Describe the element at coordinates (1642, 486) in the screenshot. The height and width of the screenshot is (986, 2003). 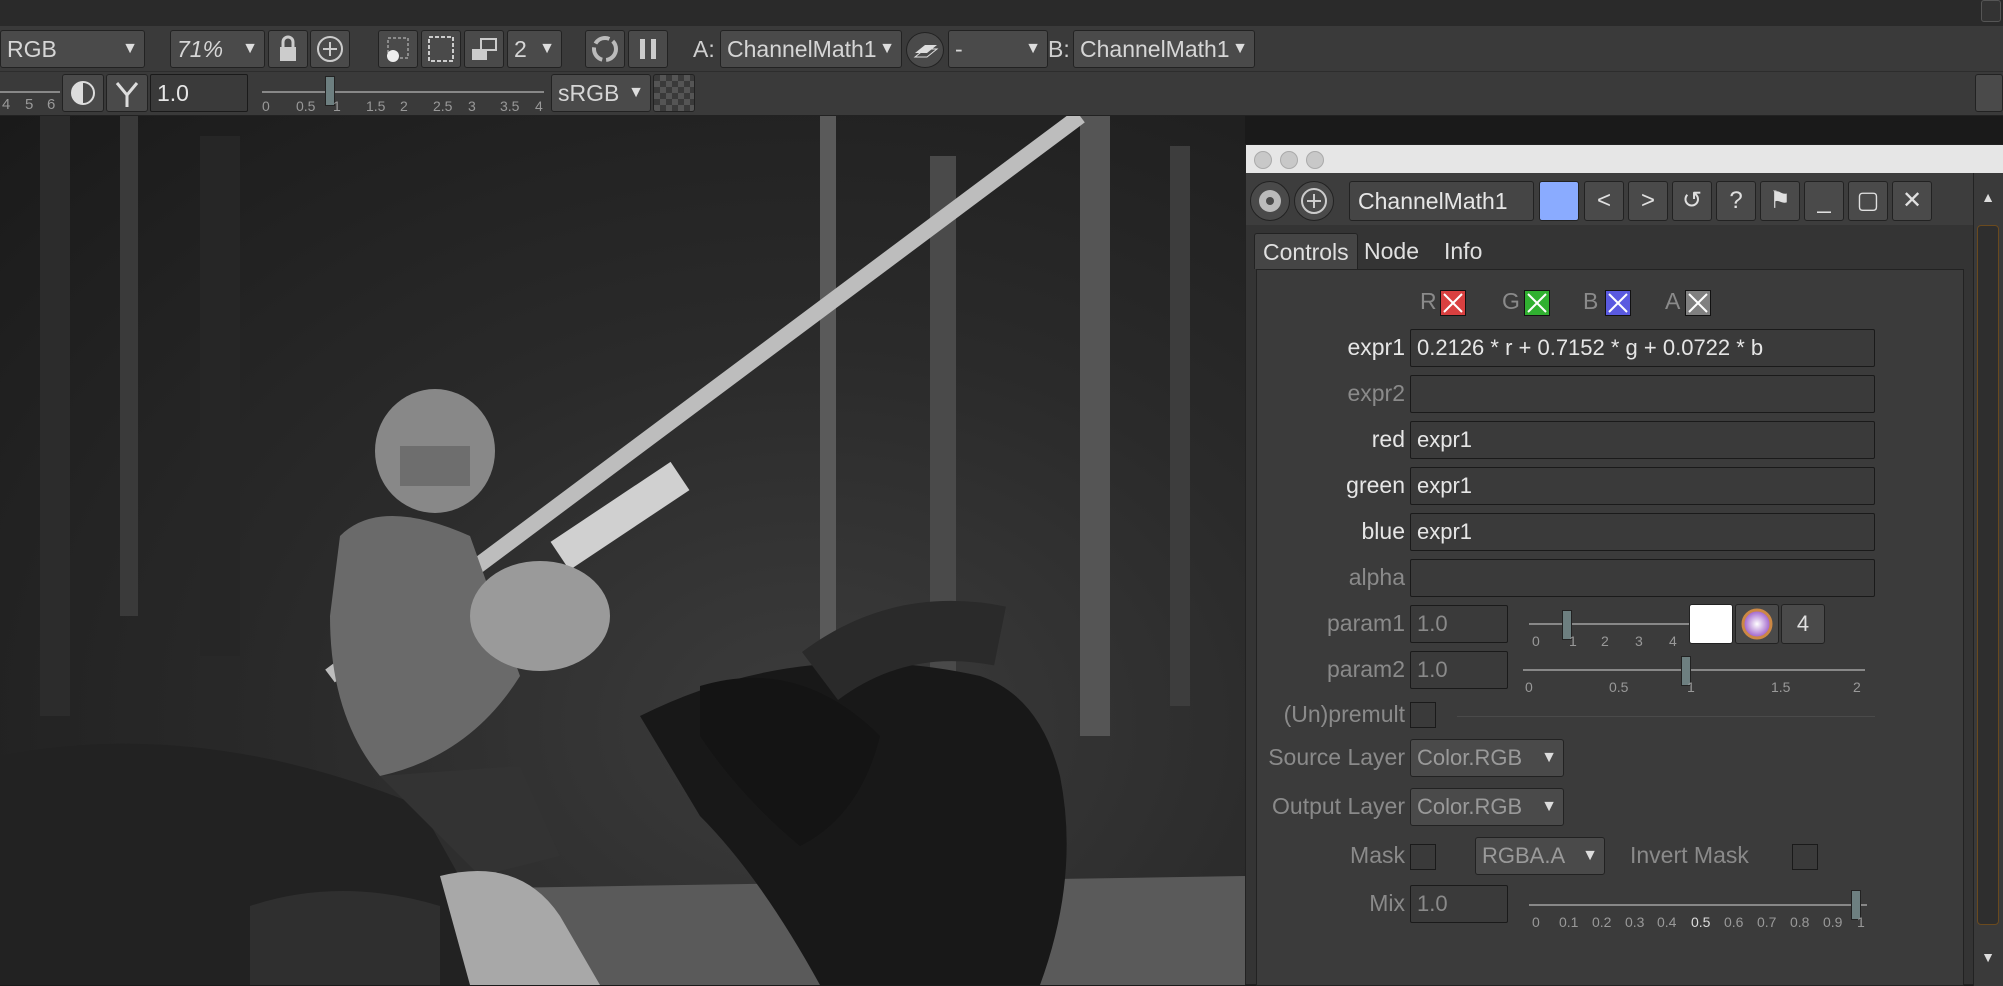
I see `green-field: expr1` at that location.